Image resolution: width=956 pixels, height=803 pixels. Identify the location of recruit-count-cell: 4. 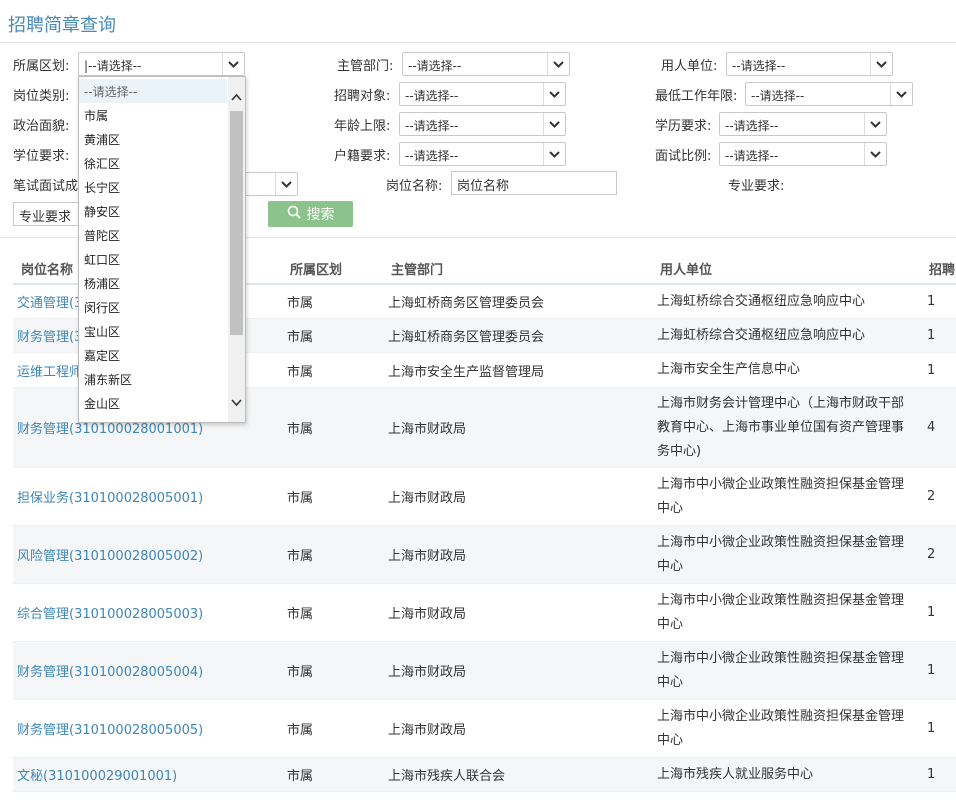
(931, 427).